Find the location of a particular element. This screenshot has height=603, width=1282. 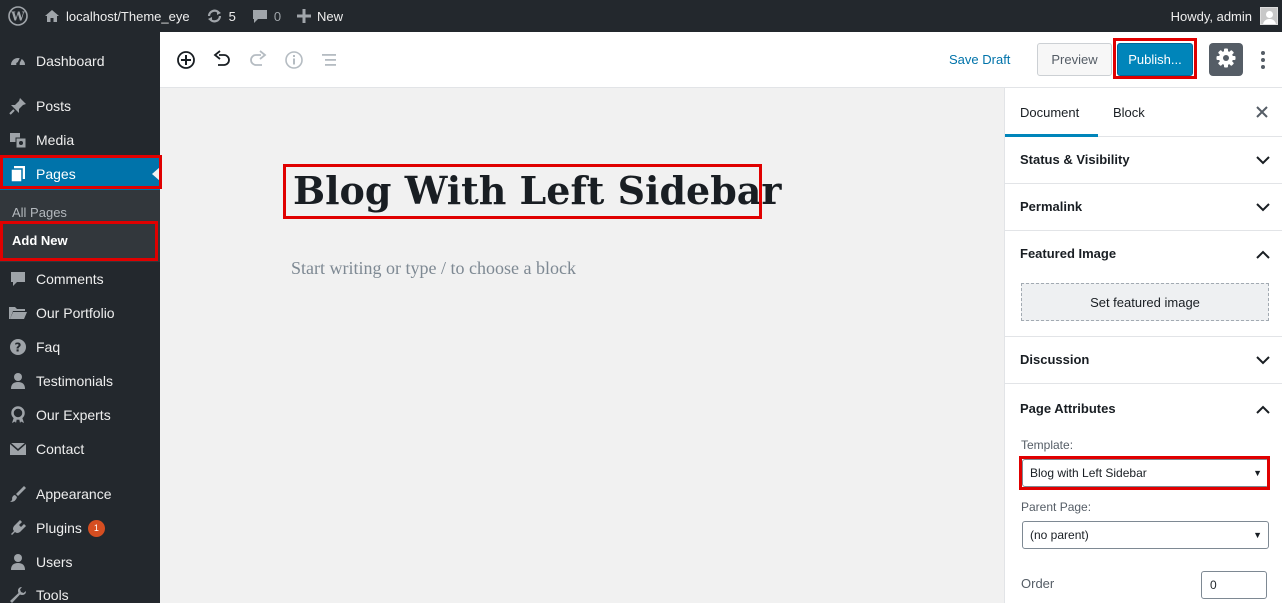

gear-icon is located at coordinates (1226, 59).